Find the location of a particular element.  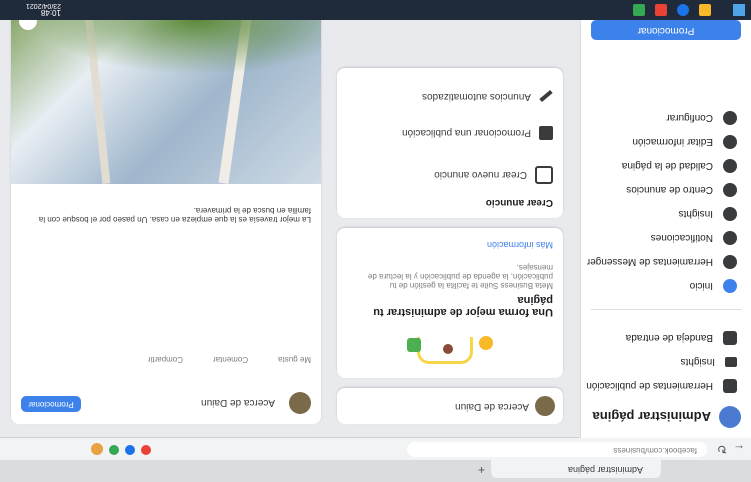

address-text: facebook.com/business is located at coordinates (655, 450).